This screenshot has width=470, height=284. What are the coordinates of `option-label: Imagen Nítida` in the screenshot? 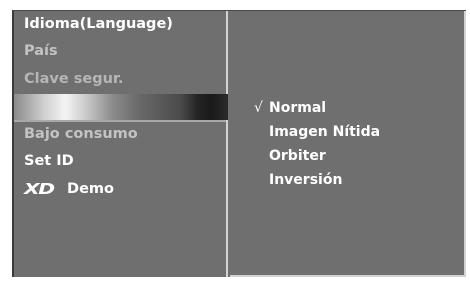 It's located at (325, 132).